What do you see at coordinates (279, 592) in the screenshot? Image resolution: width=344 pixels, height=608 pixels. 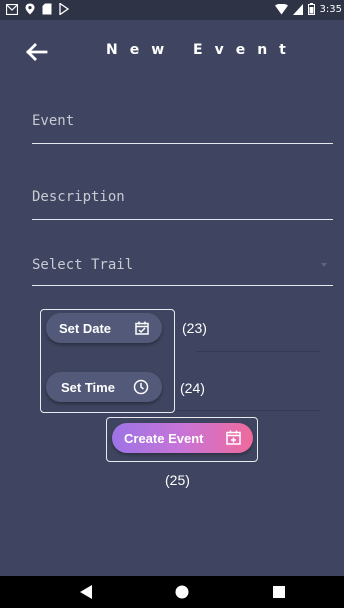 I see `nav-recents-icon` at bounding box center [279, 592].